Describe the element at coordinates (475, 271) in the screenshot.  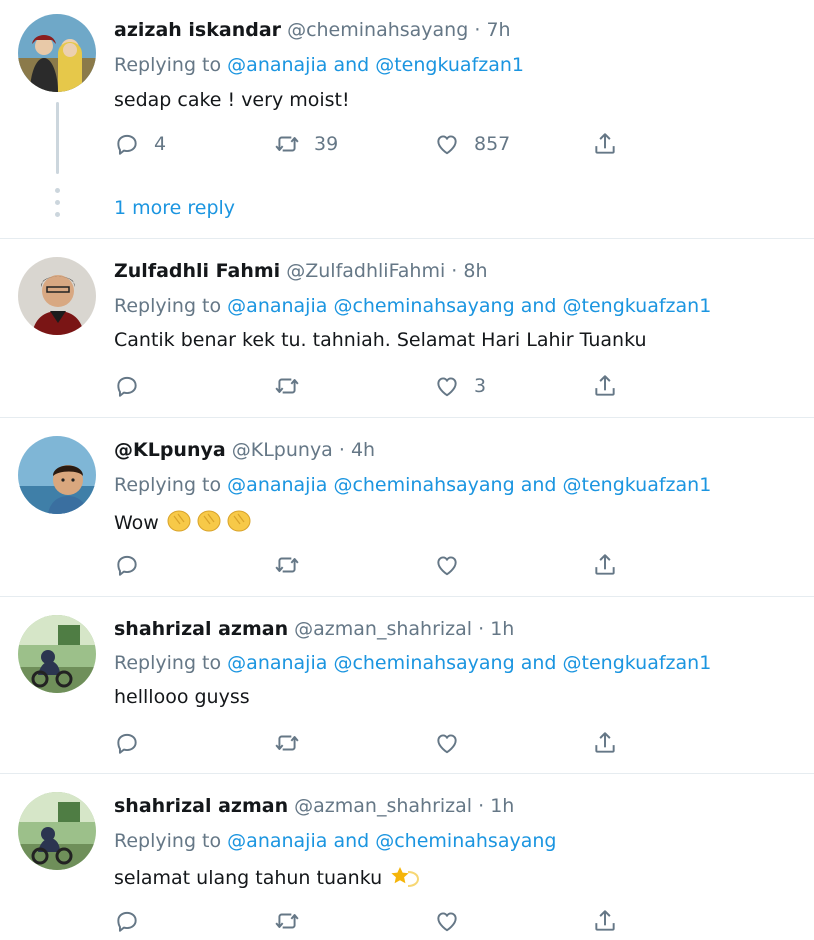
I see `timestamp: 8h` at that location.